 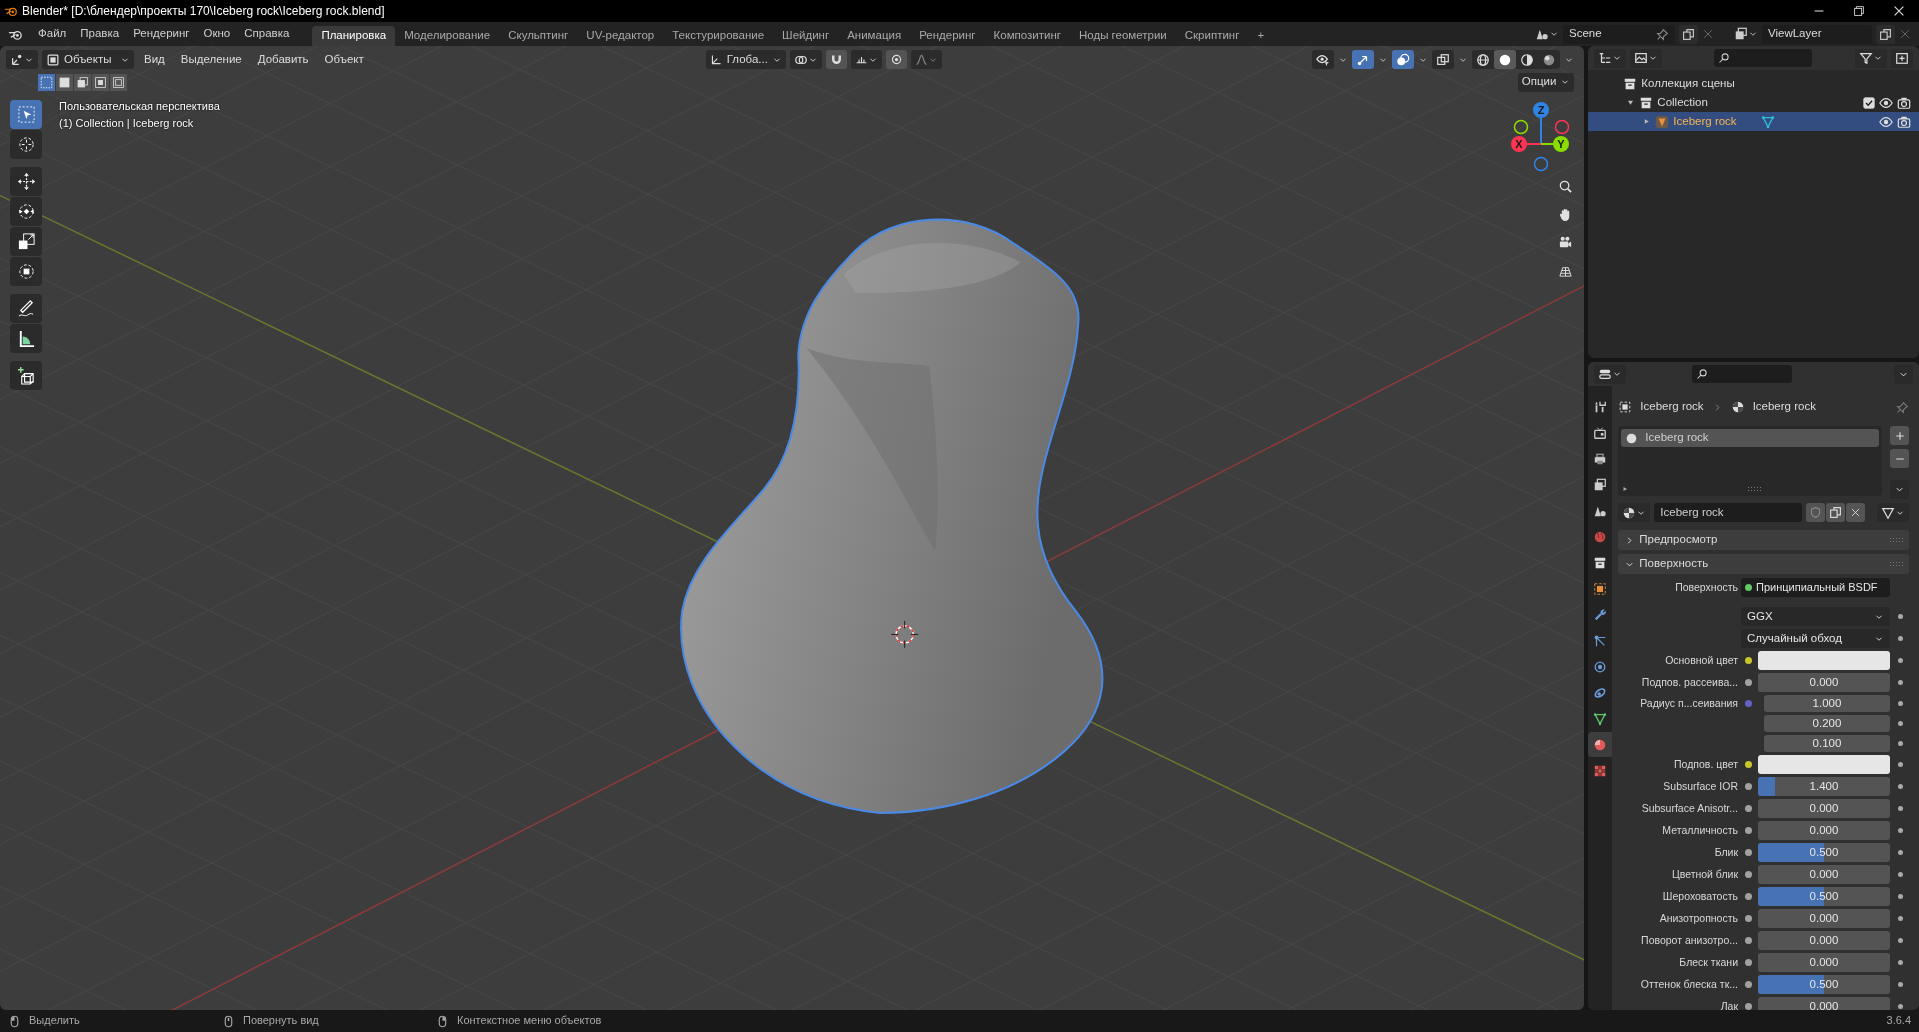 What do you see at coordinates (1750, 438) in the screenshot?
I see `material-slot-row: Iceberg rock` at bounding box center [1750, 438].